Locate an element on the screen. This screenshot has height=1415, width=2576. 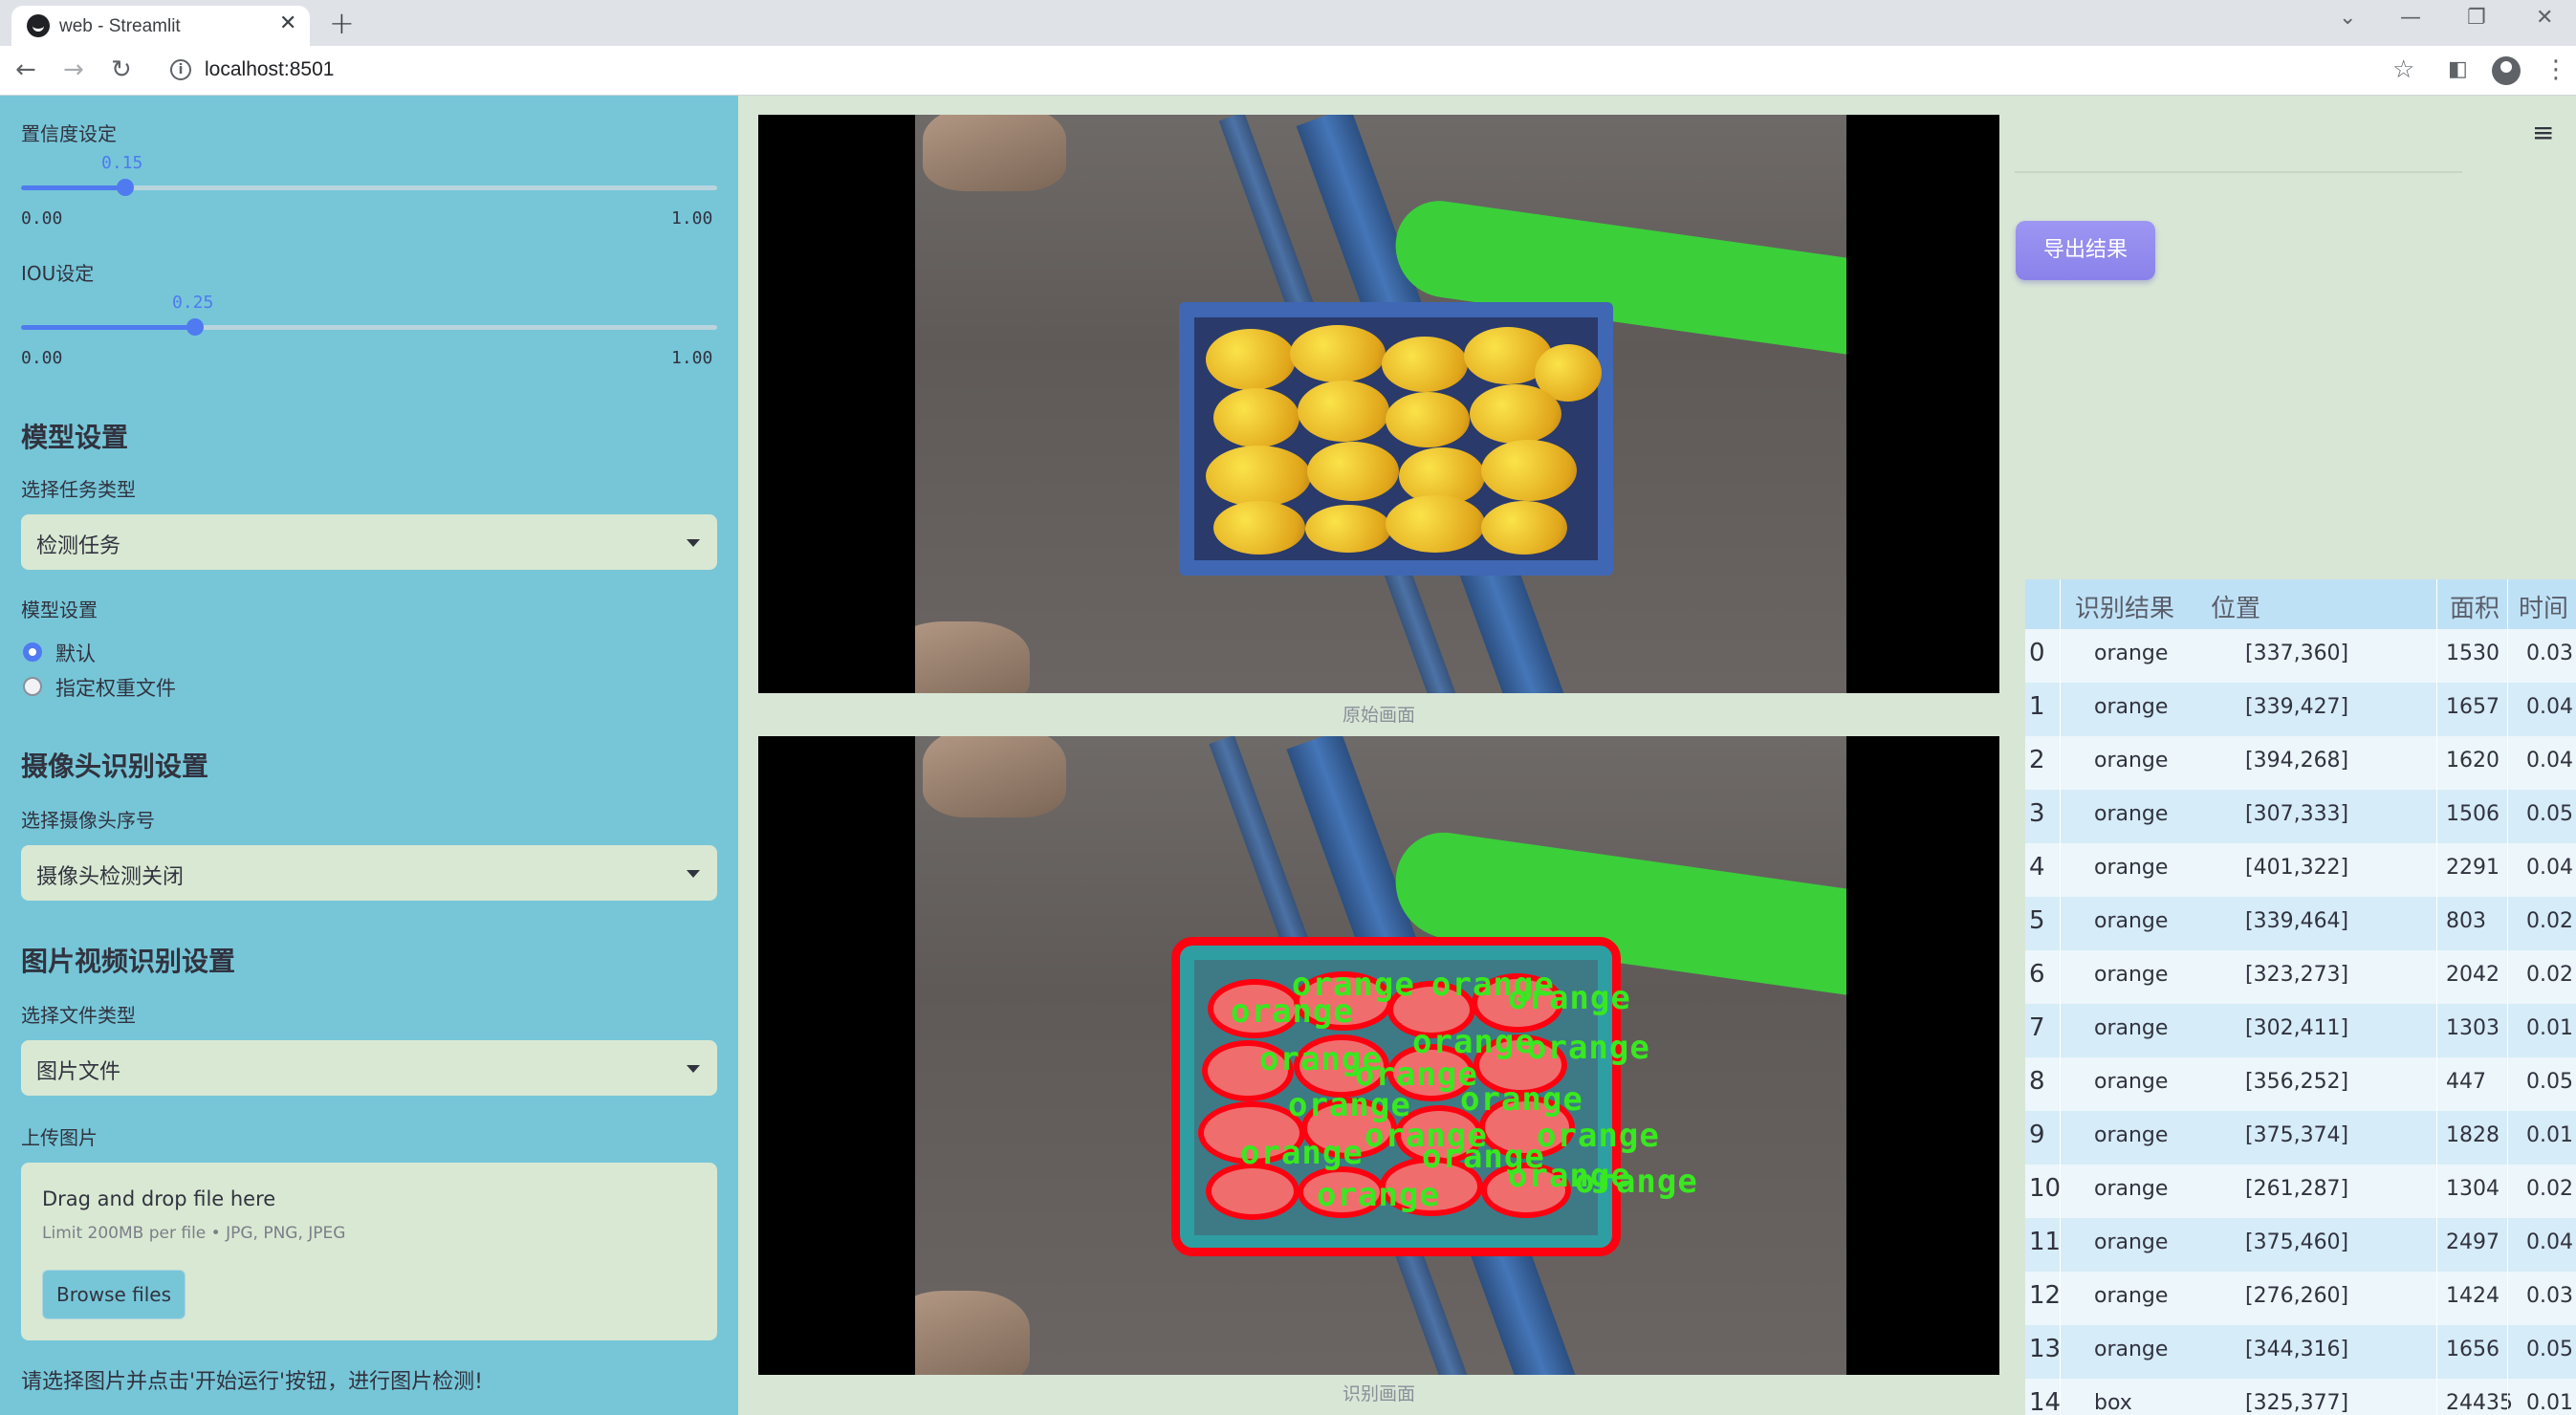
row-index-cell: 2 is located at coordinates (2037, 760).